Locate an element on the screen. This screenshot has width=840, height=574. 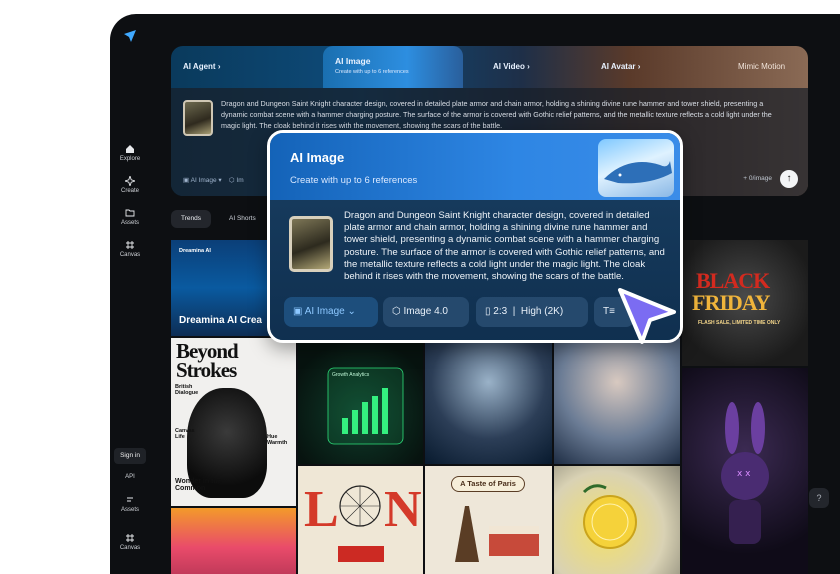
tab-ai-avatar: AI Avatar › is located at coordinates (620, 67).